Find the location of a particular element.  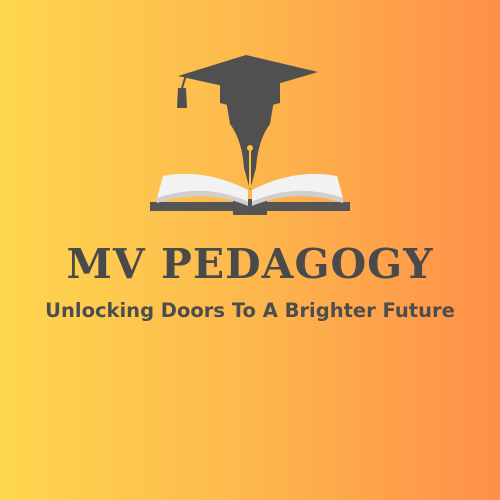

fountain-pen-nib-icon is located at coordinates (250, 145).